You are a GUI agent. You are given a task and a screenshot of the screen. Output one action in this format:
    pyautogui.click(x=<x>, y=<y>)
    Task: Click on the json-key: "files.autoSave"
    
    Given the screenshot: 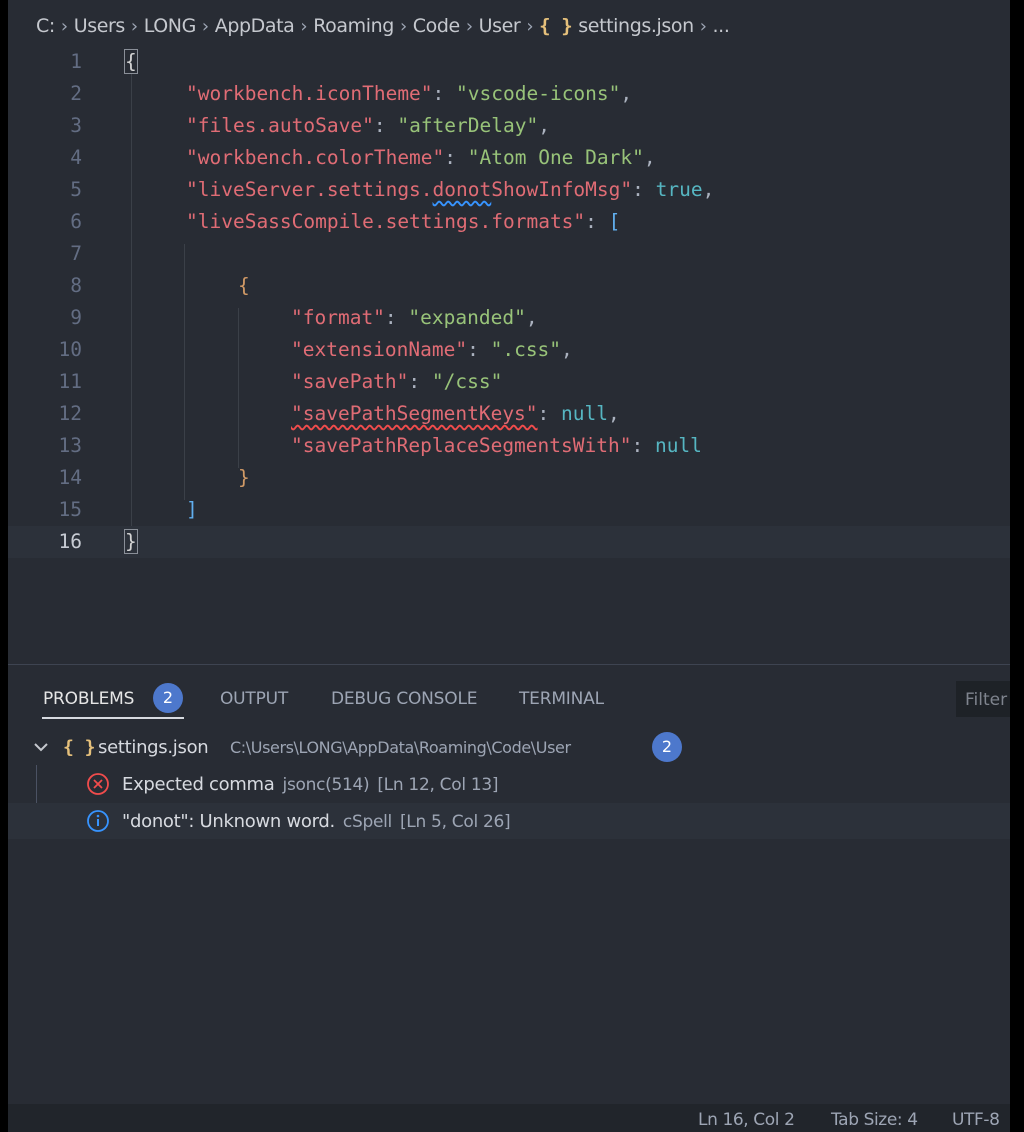 What is the action you would take?
    pyautogui.click(x=280, y=125)
    